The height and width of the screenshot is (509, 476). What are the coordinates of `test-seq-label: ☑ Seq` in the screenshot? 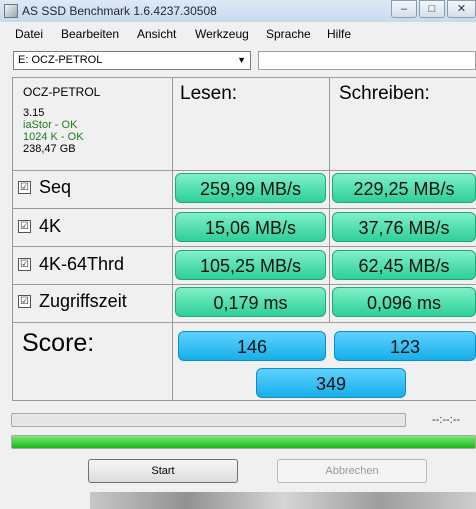 It's located at (44, 187).